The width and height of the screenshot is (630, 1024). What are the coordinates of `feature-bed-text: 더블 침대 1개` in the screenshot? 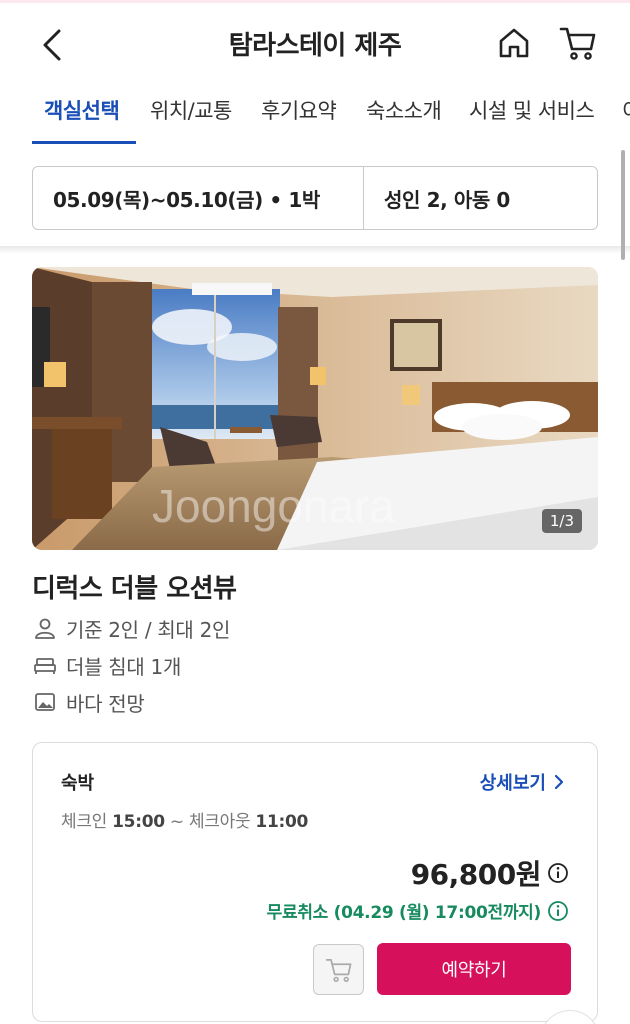 It's located at (124, 666).